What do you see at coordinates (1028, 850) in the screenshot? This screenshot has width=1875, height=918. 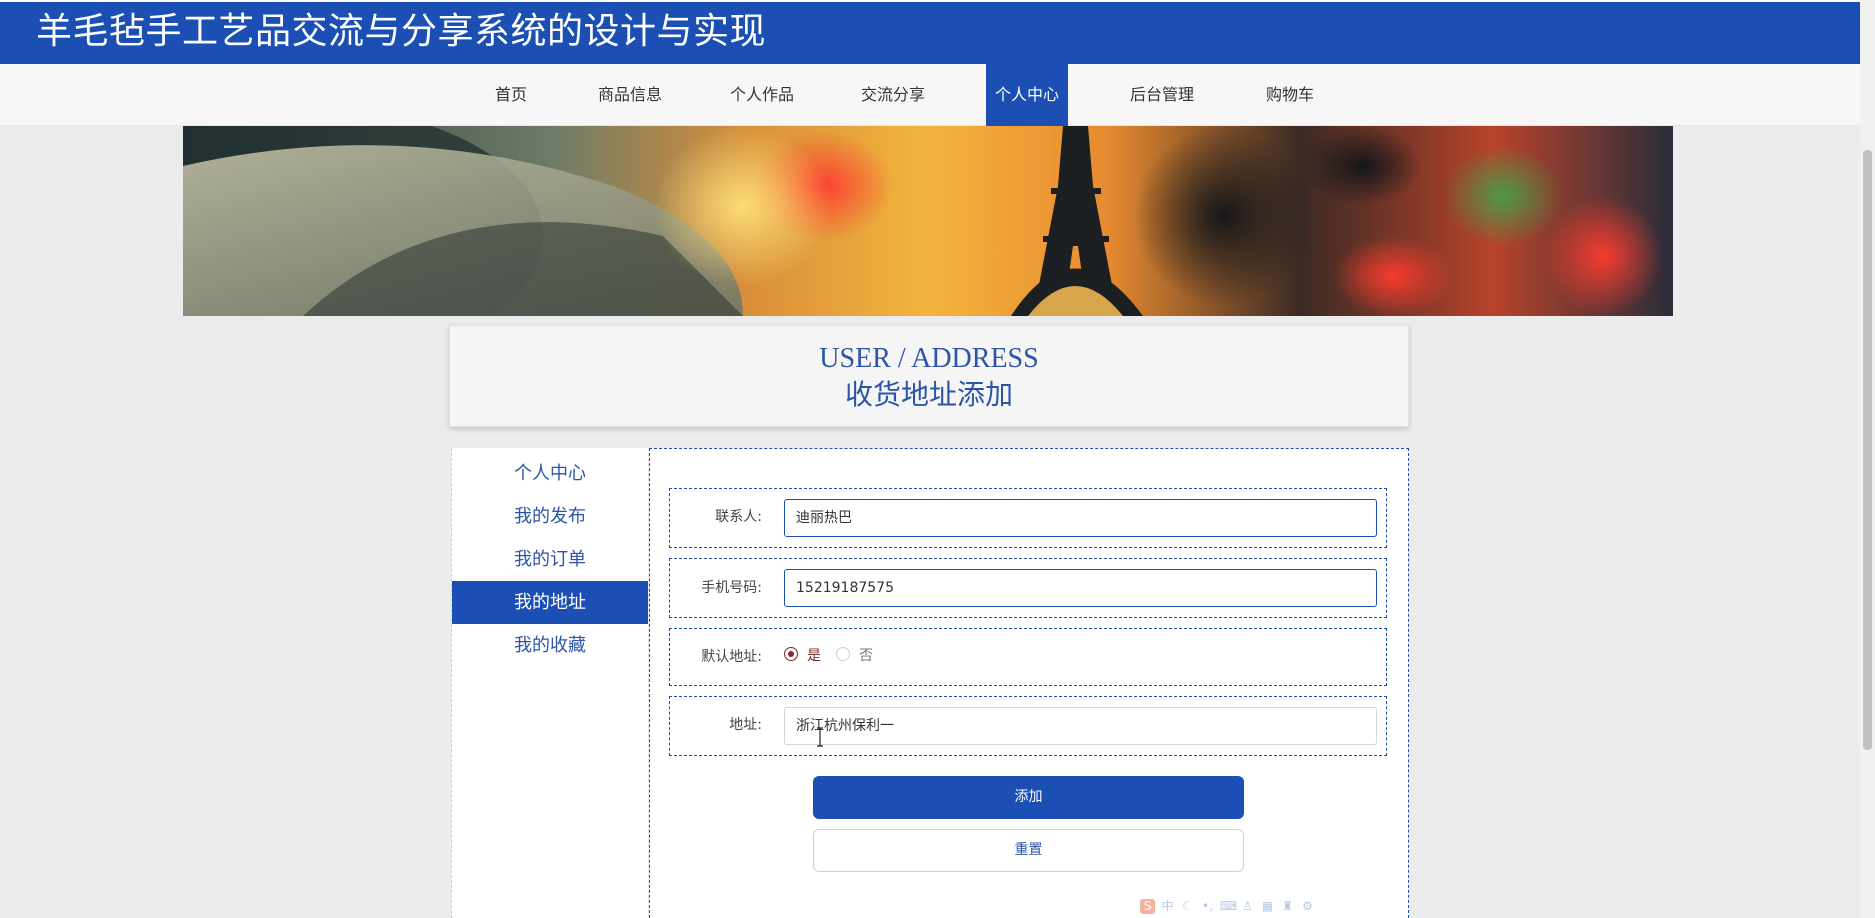 I see `reset-button: 重置` at bounding box center [1028, 850].